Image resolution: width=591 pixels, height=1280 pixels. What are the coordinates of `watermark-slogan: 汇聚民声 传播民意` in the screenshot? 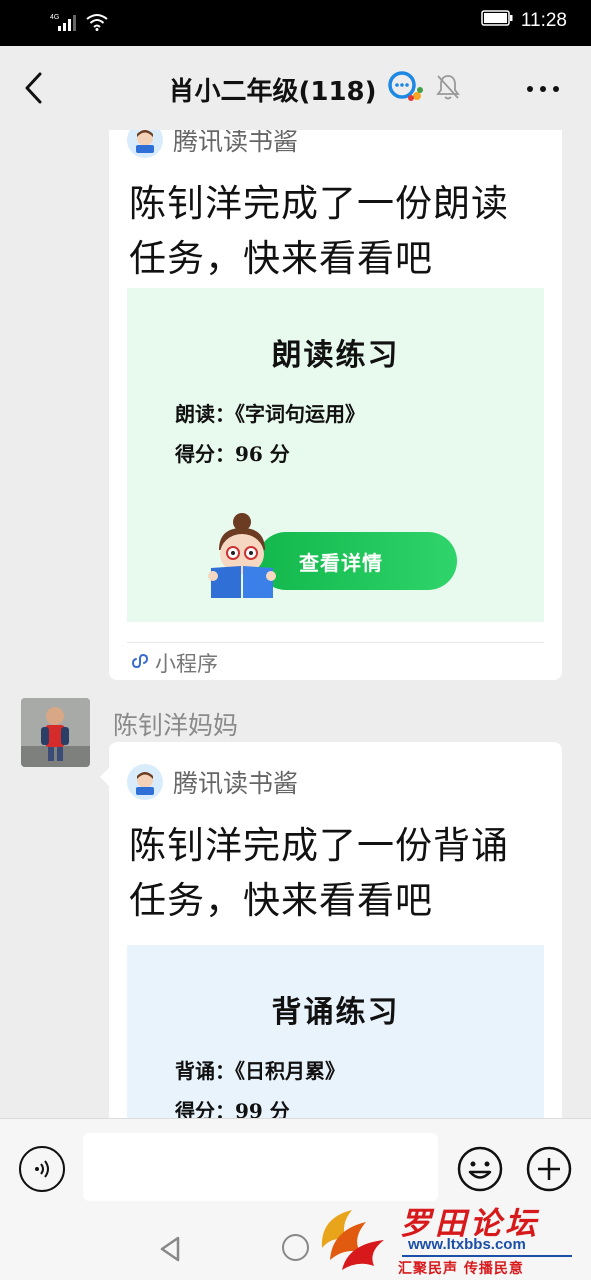 It's located at (461, 1269).